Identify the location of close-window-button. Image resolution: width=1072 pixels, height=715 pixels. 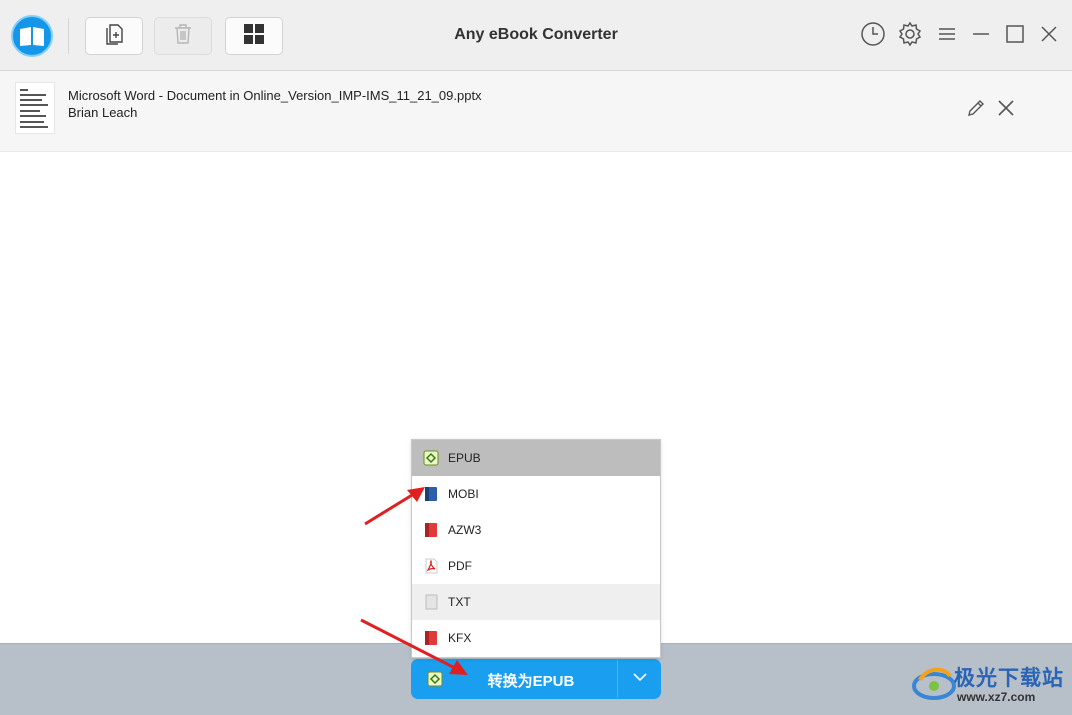
(1049, 36).